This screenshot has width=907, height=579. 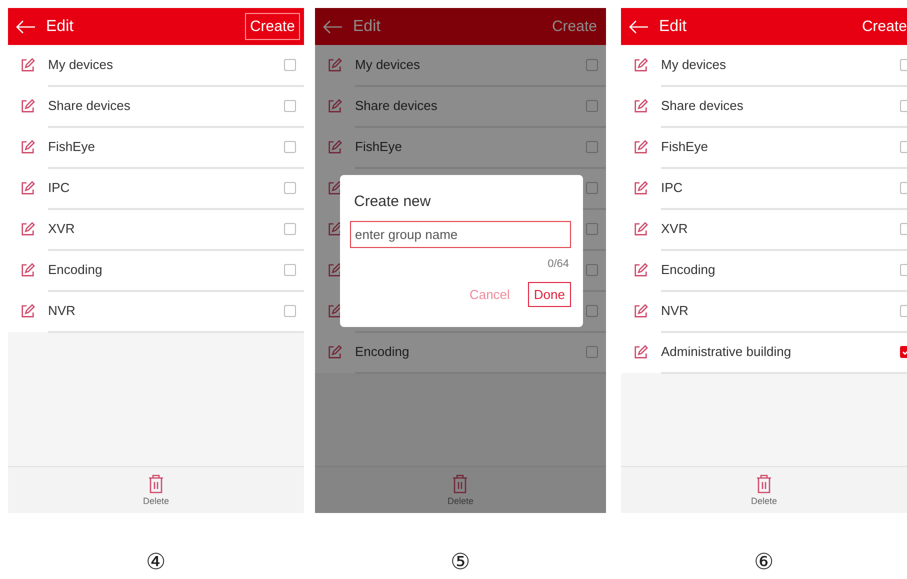 What do you see at coordinates (393, 201) in the screenshot?
I see `dialog-title: Create new` at bounding box center [393, 201].